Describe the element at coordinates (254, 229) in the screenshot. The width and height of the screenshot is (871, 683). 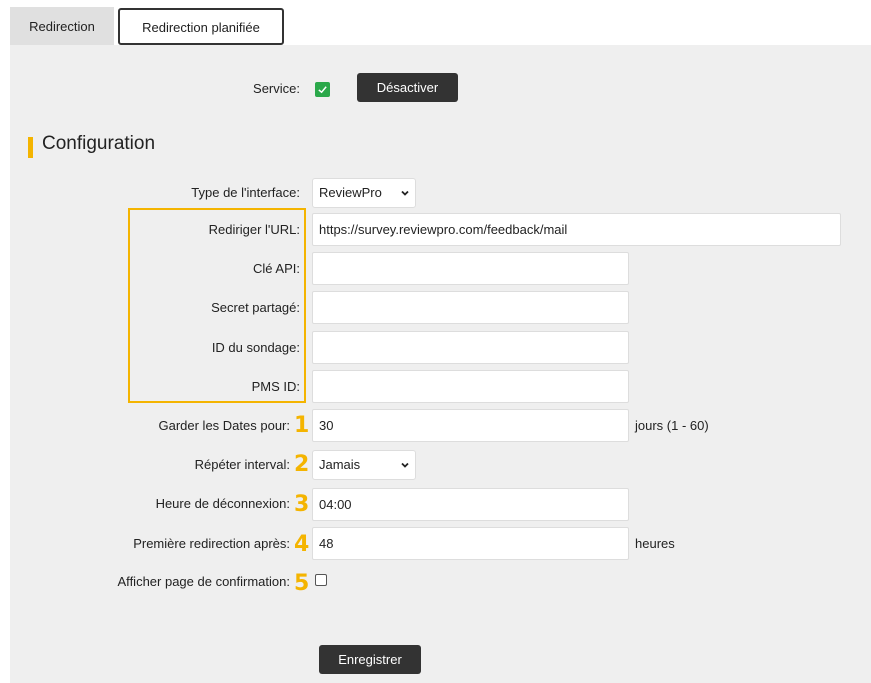
I see `redirect-url-label: Rediriger l'URL:` at that location.